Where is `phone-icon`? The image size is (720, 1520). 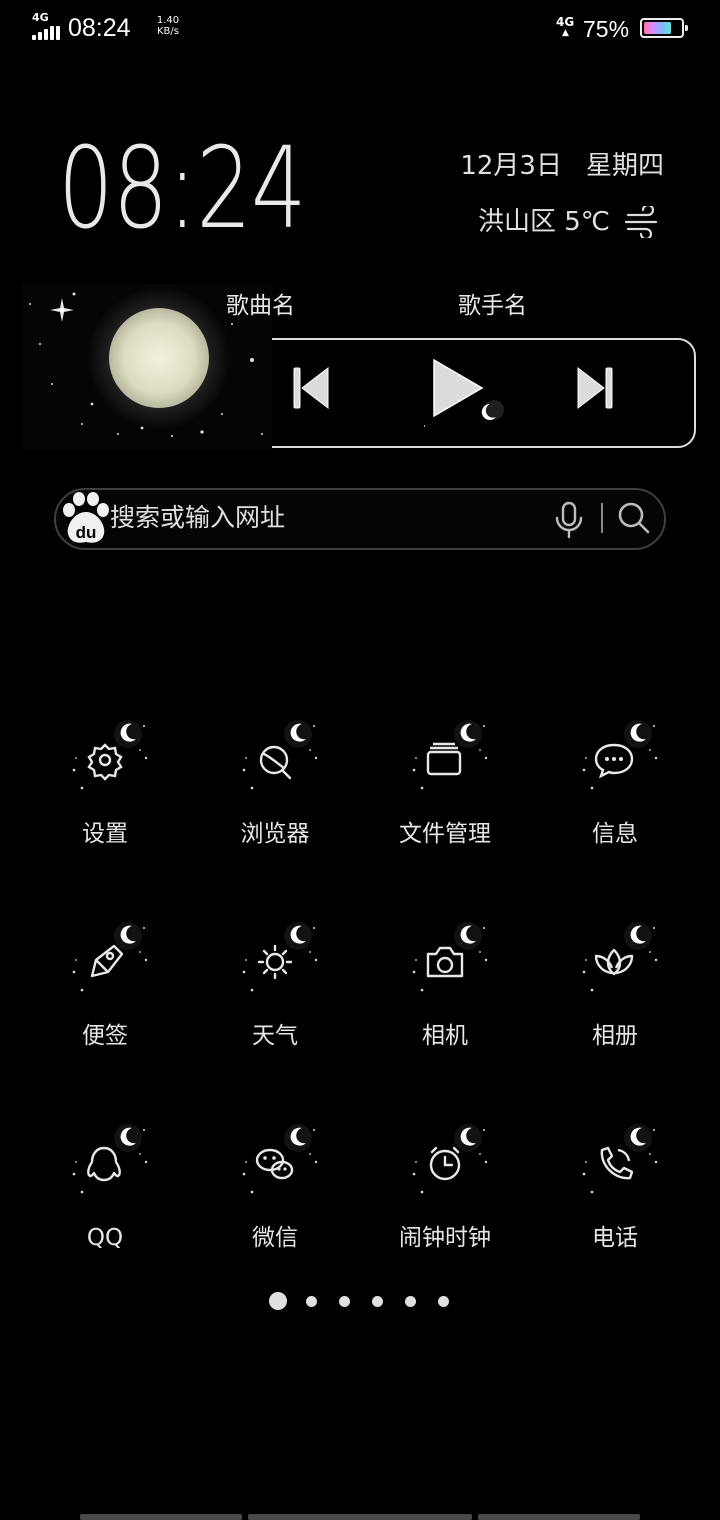
phone-icon is located at coordinates (620, 1159).